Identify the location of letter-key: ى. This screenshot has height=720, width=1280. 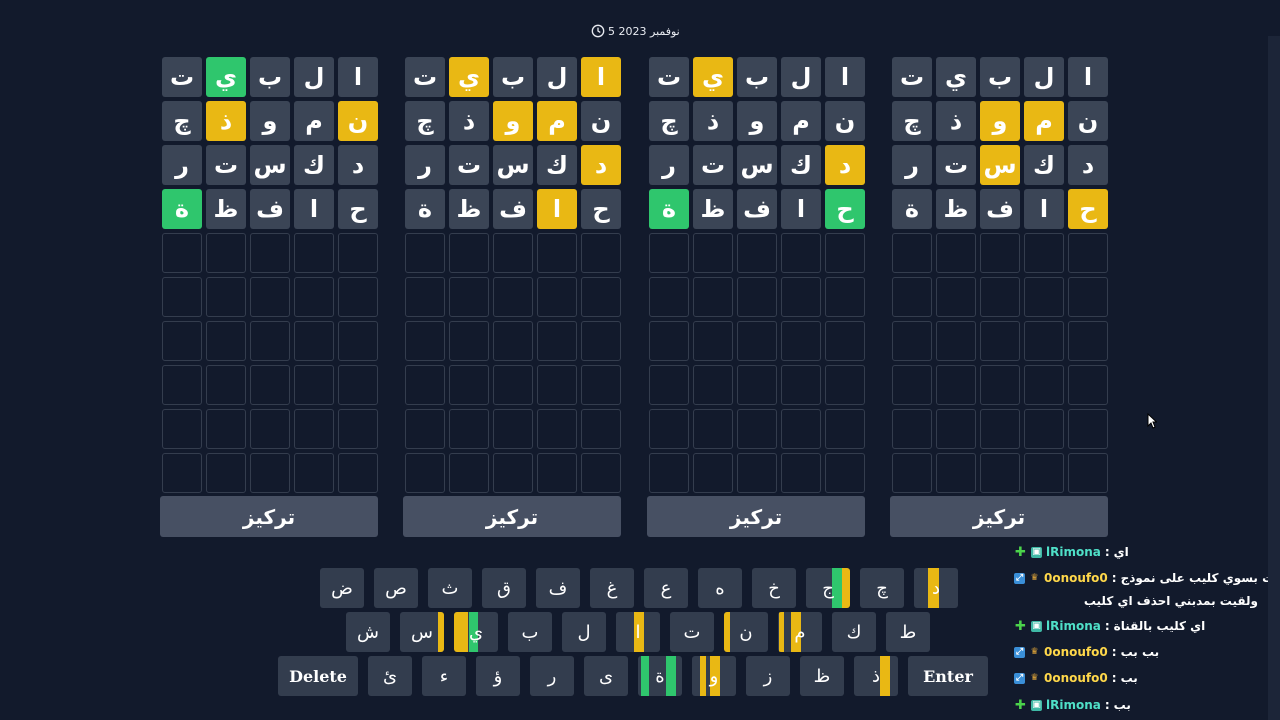
(606, 676).